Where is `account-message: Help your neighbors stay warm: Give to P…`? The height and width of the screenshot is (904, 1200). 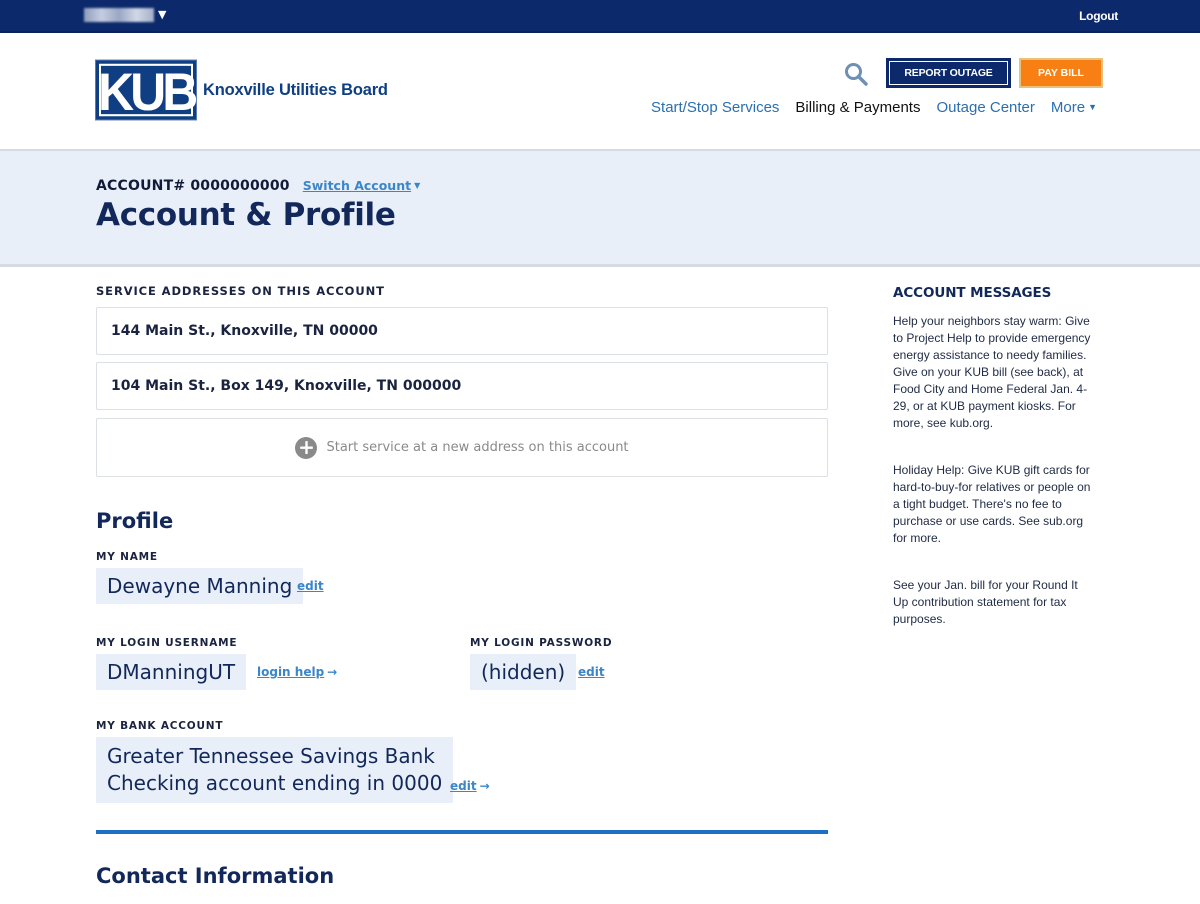
account-message: Help your neighbors stay warm: Give to P… is located at coordinates (992, 372).